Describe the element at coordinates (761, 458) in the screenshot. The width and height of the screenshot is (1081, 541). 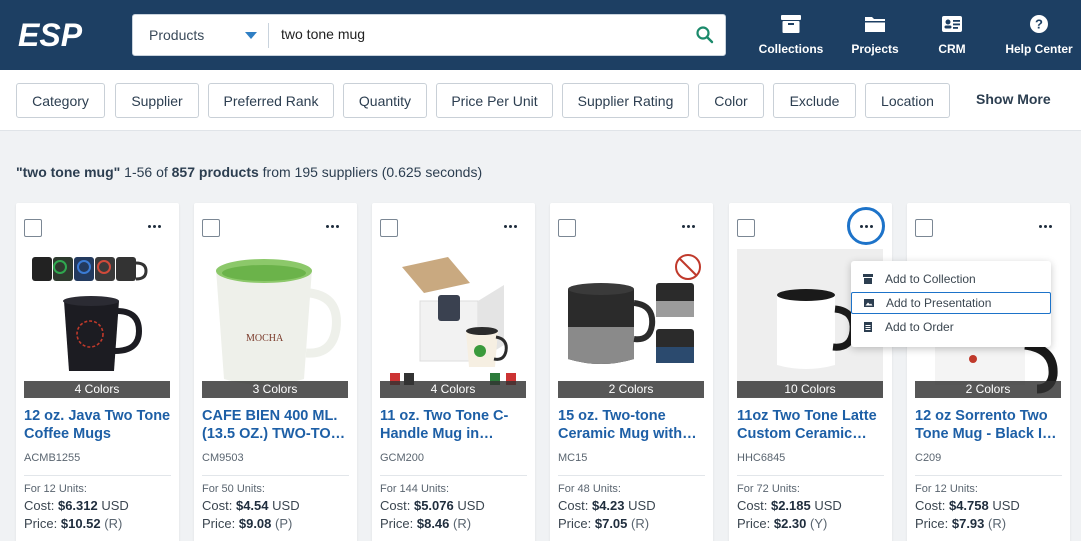
I see `product-sku: HHC6845` at that location.